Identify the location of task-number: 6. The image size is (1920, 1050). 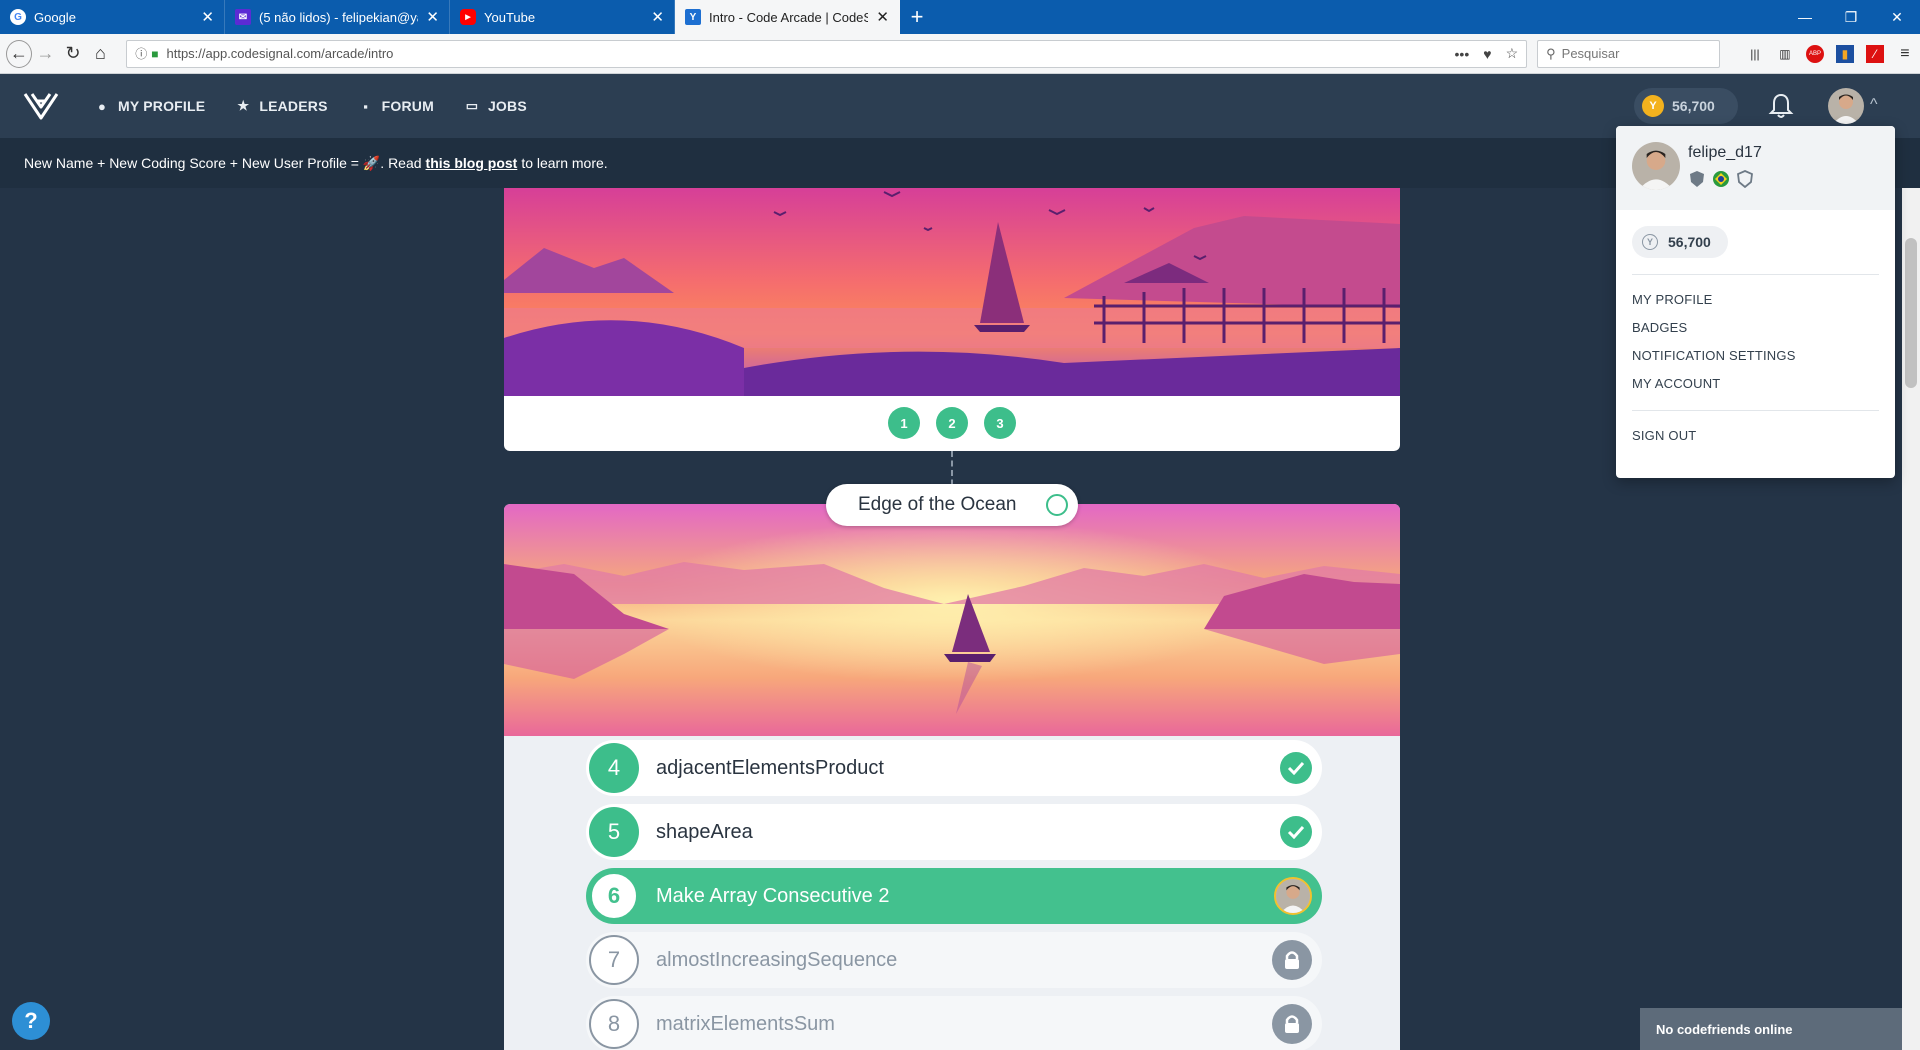
(614, 896).